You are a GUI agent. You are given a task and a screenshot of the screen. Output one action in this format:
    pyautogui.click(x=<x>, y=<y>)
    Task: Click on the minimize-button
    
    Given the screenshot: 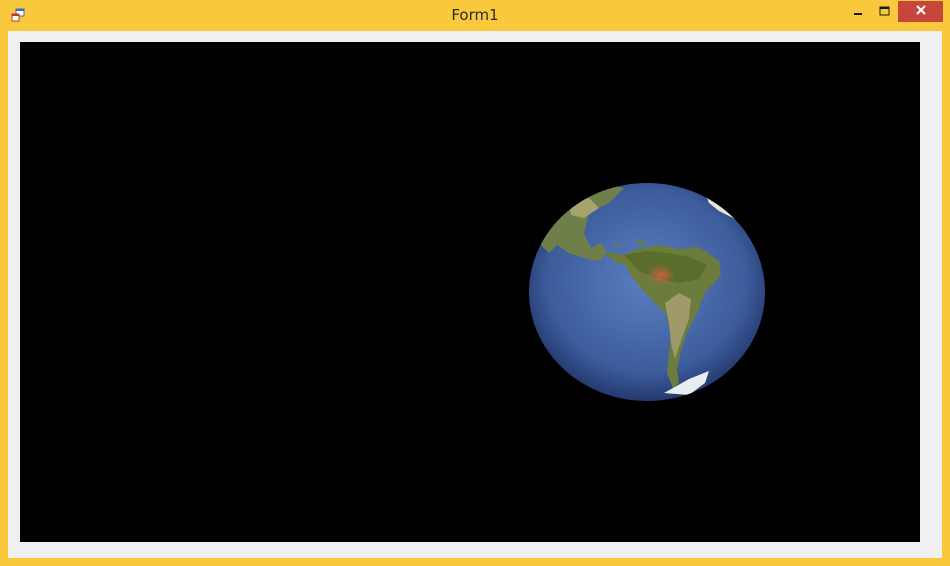 What is the action you would take?
    pyautogui.click(x=858, y=11)
    